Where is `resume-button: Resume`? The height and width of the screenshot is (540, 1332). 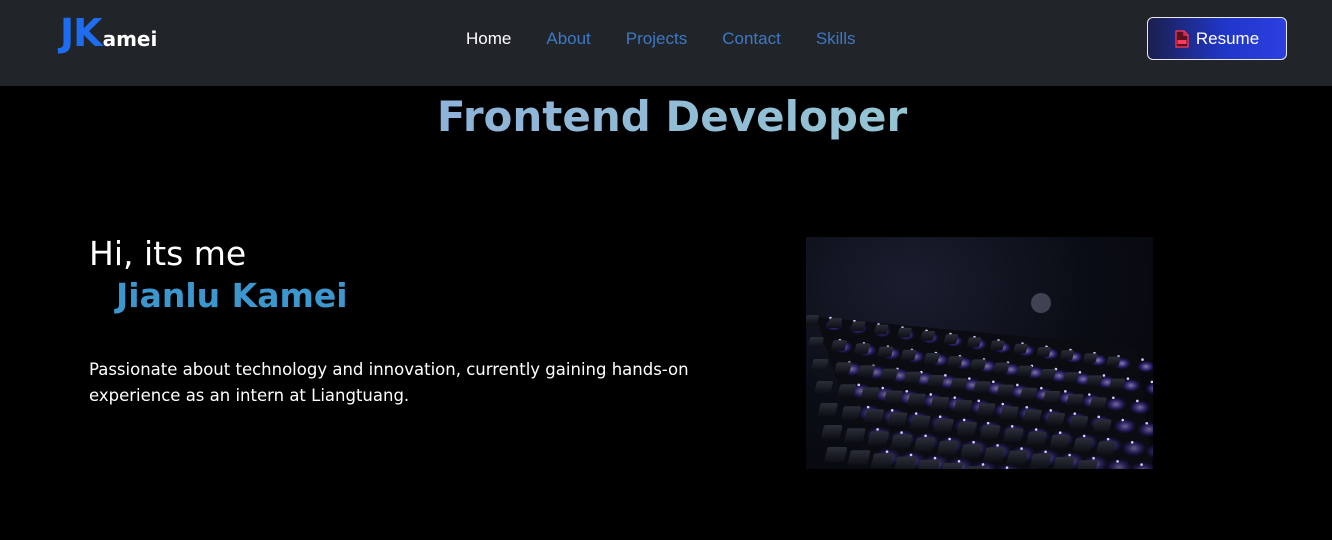
resume-button: Resume is located at coordinates (1217, 38).